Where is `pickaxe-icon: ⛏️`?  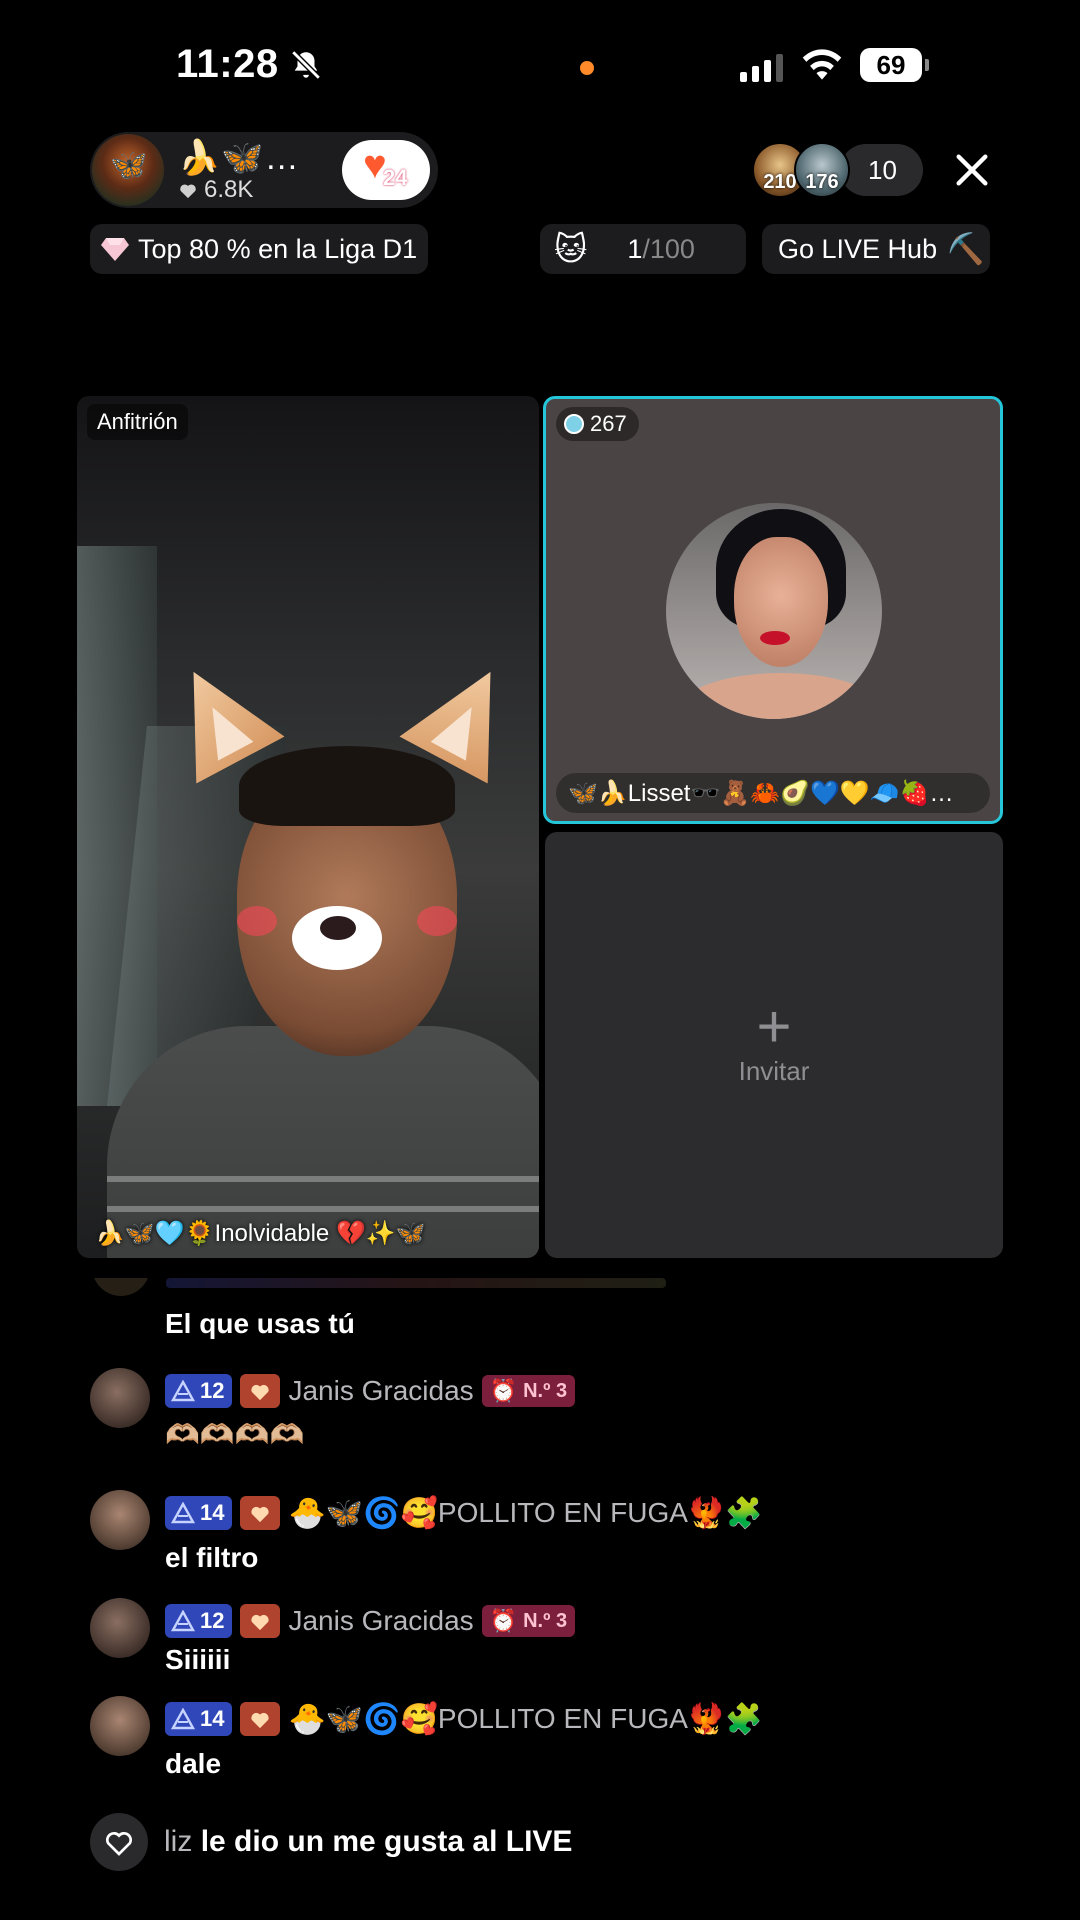 pickaxe-icon: ⛏️ is located at coordinates (966, 249).